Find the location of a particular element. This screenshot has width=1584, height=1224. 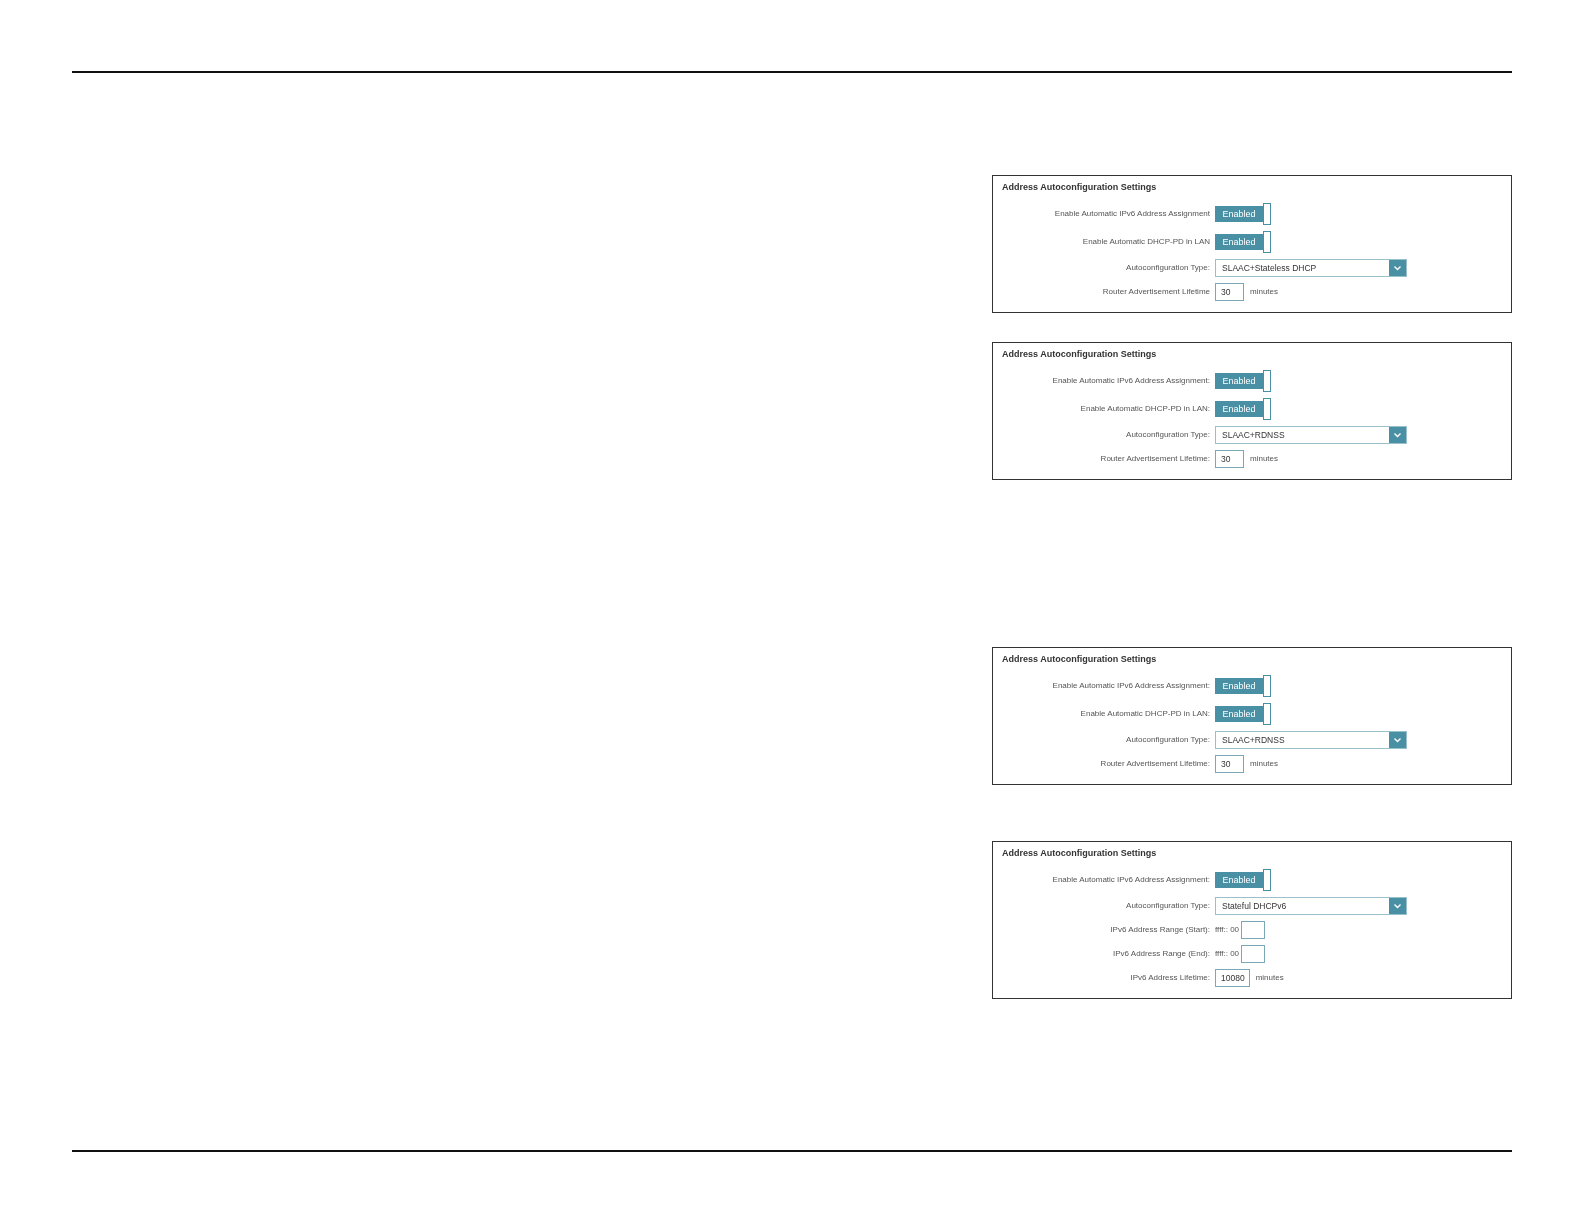

field-label: Enable Automatic DHCP-PD in LAN is located at coordinates (1146, 242).